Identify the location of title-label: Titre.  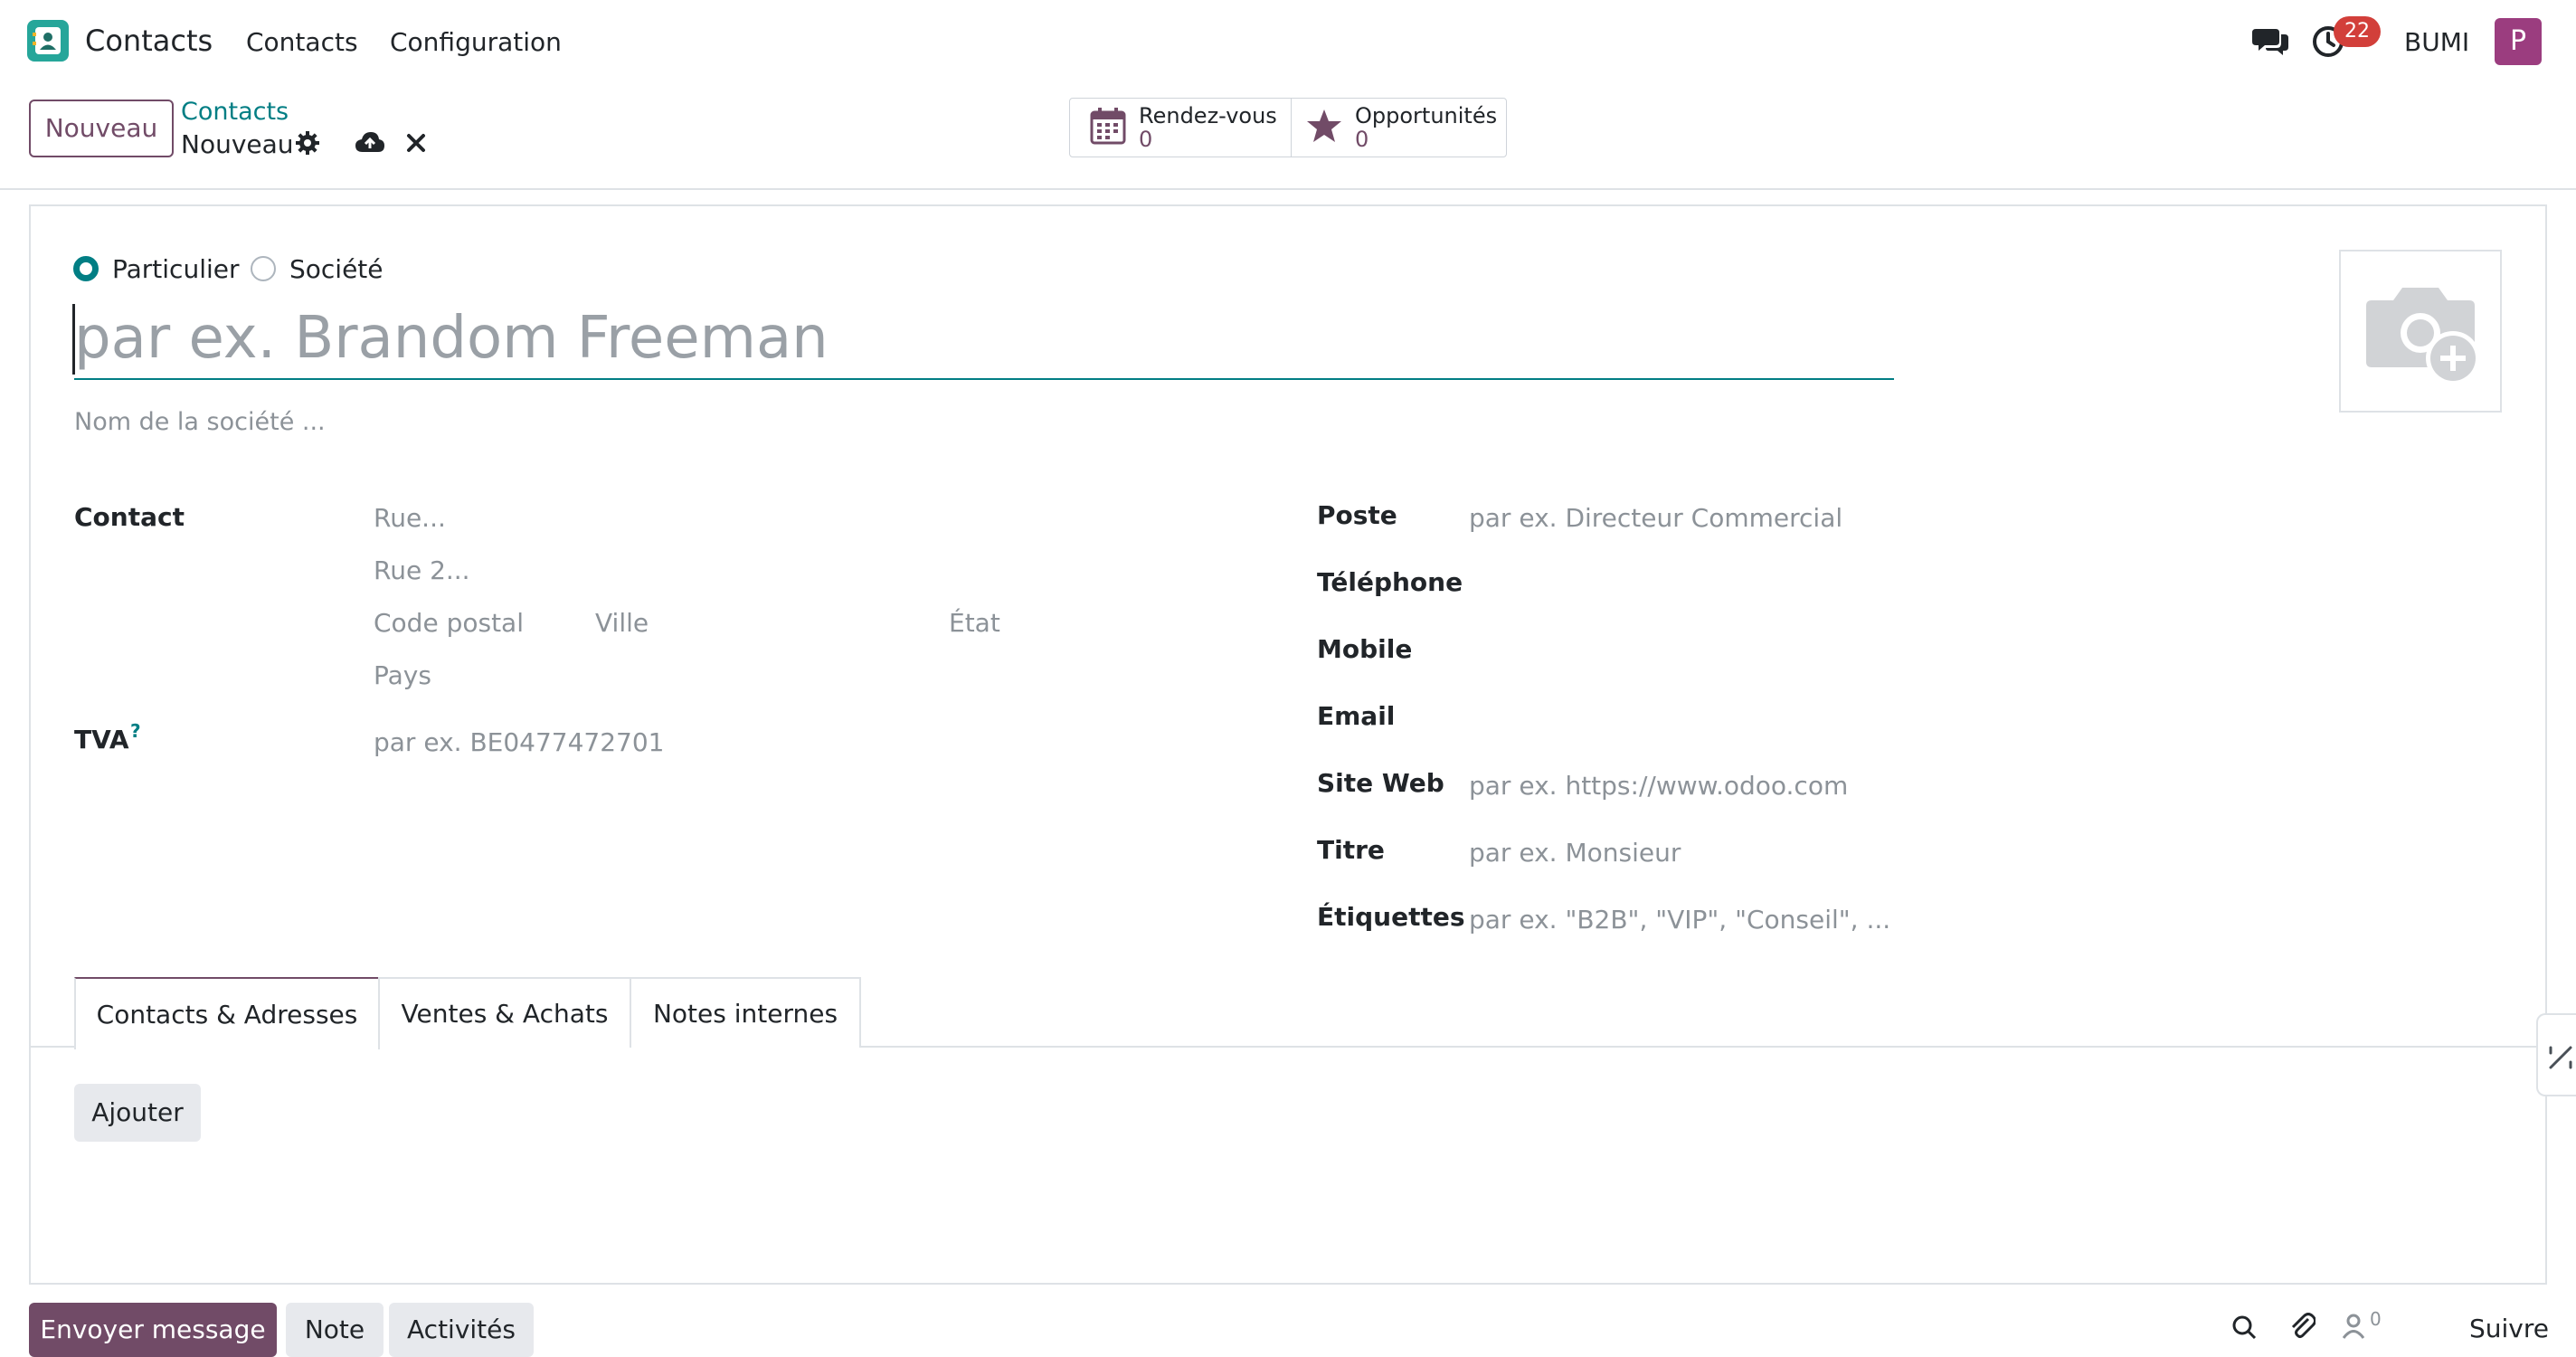
(1351, 850).